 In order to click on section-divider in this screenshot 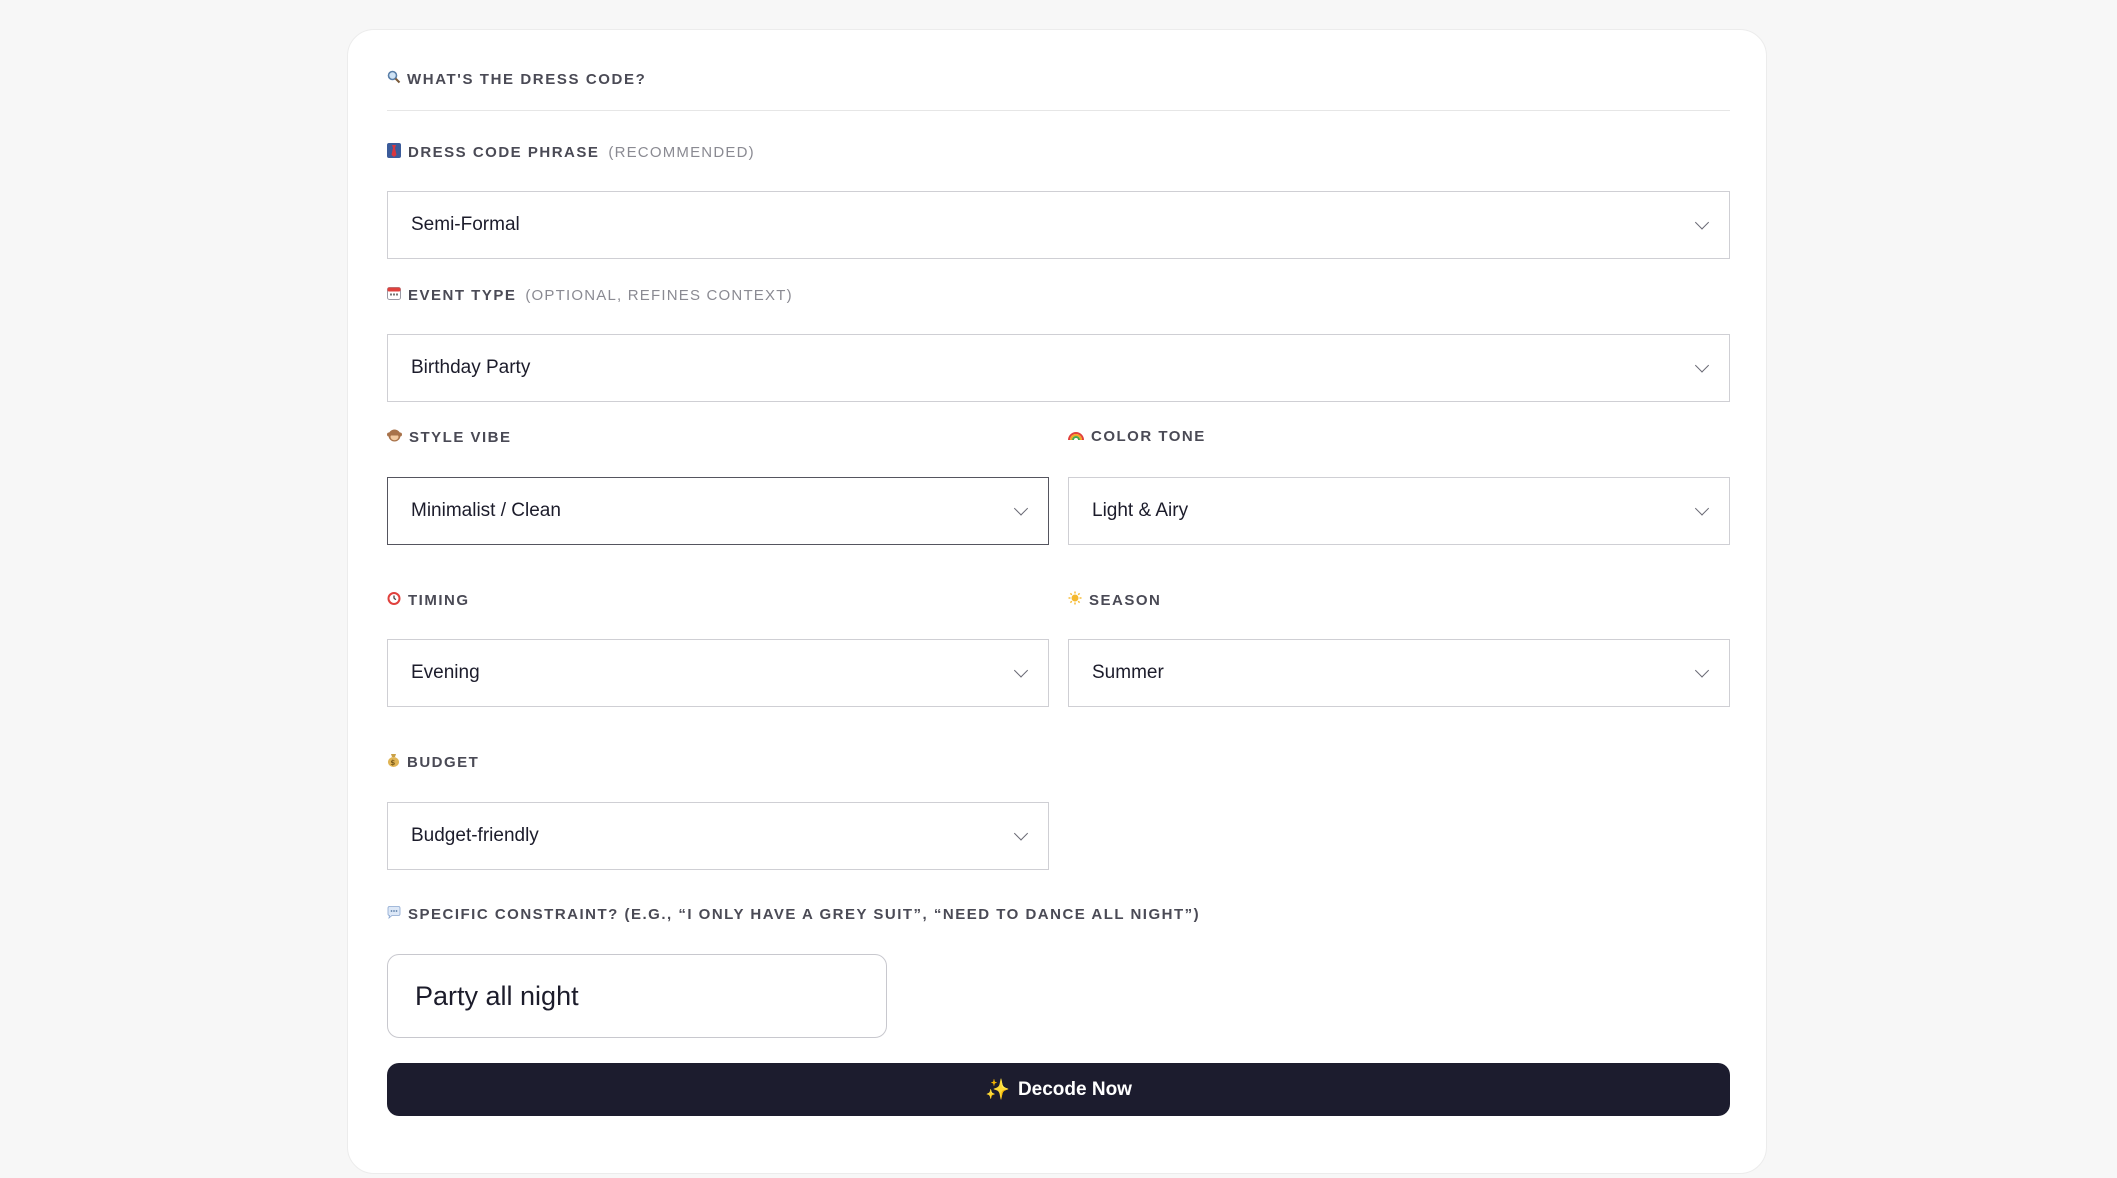, I will do `click(1058, 110)`.